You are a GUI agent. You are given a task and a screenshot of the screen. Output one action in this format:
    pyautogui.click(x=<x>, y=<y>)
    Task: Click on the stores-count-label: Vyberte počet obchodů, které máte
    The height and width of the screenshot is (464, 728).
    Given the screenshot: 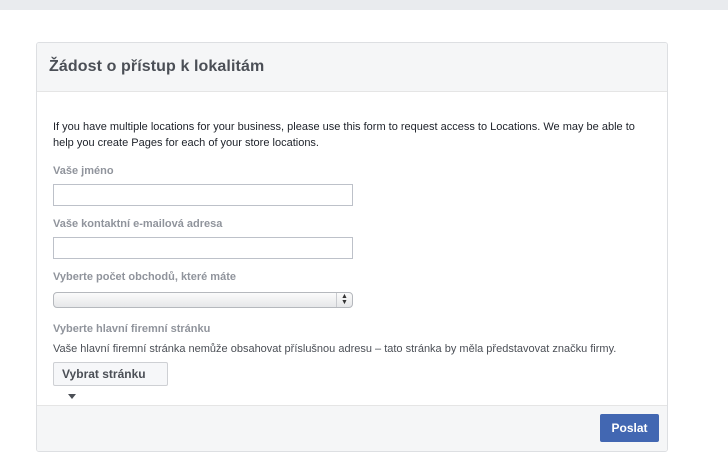 What is the action you would take?
    pyautogui.click(x=144, y=277)
    